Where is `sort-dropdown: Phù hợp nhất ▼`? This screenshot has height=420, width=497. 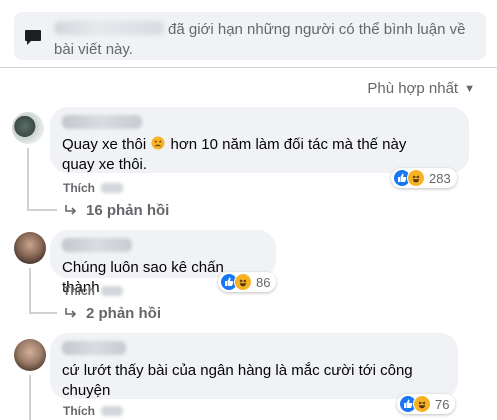
sort-dropdown: Phù hợp nhất ▼ is located at coordinates (421, 88).